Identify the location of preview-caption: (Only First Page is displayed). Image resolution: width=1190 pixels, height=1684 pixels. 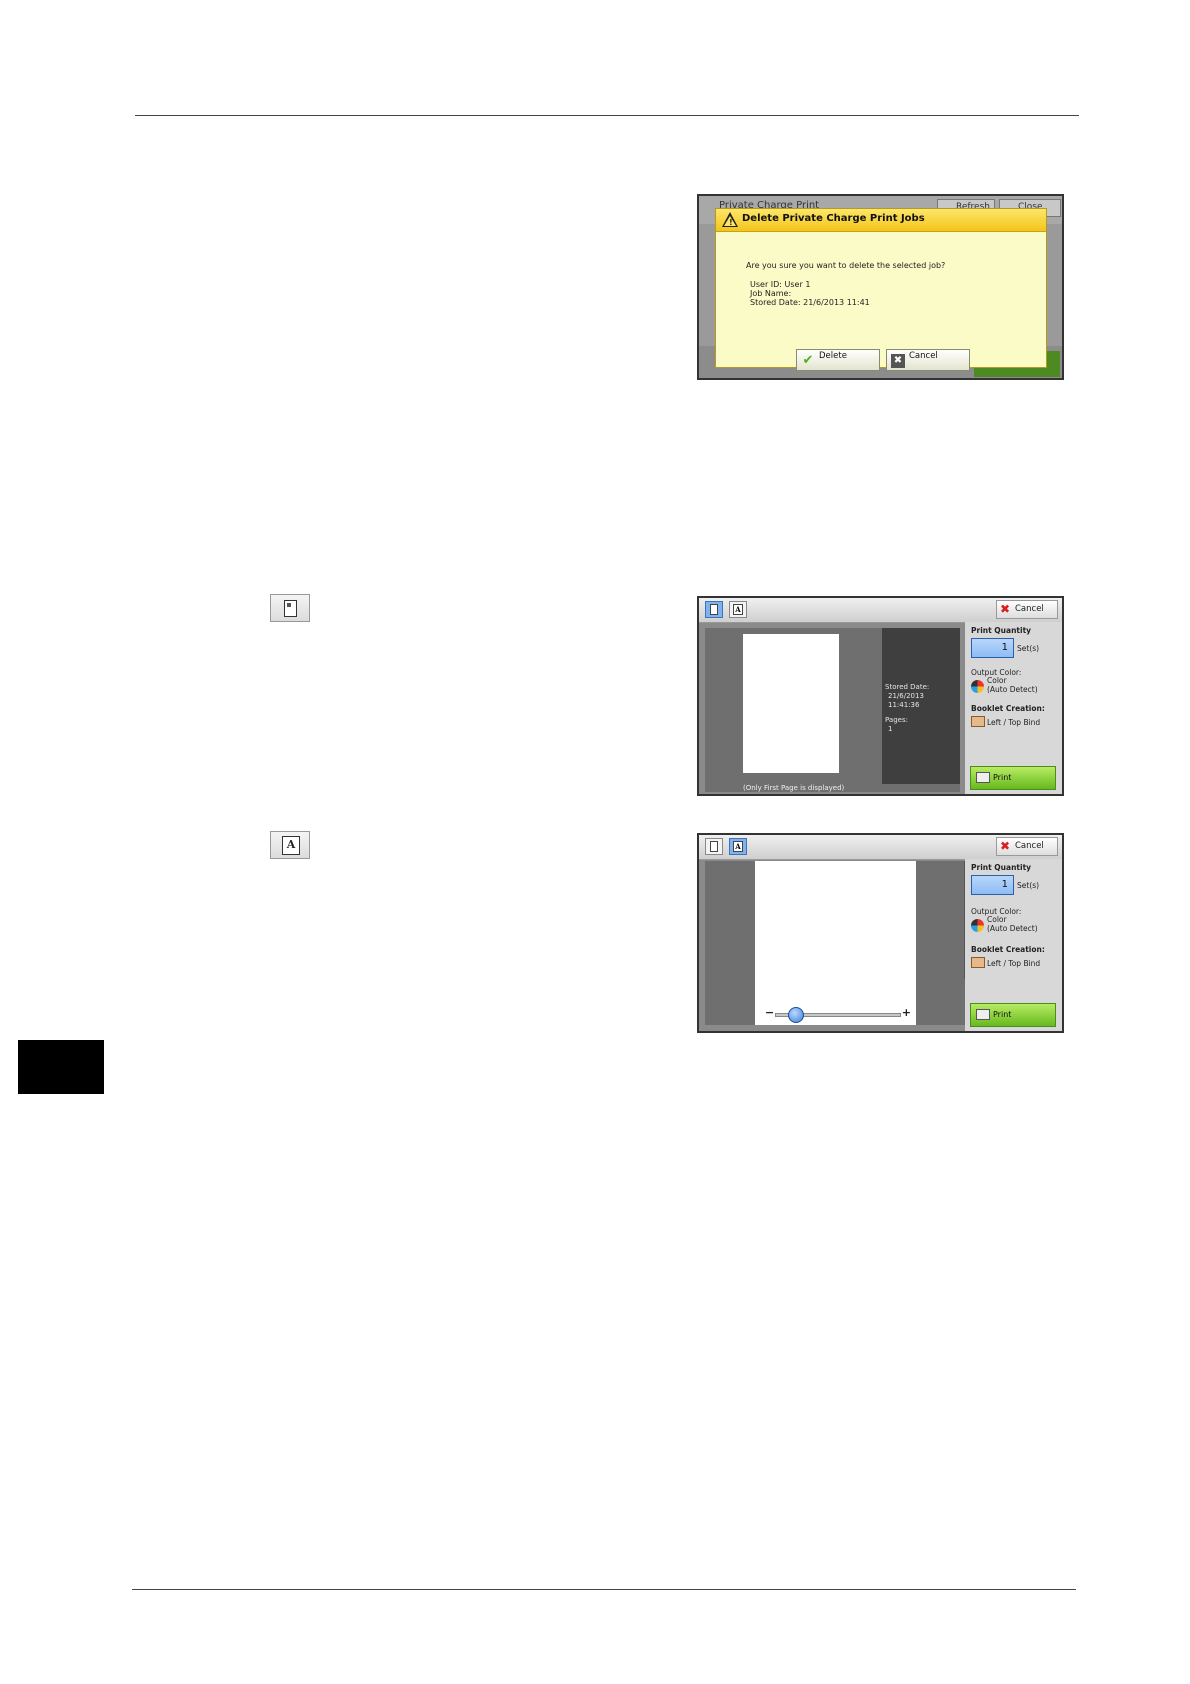
(794, 788).